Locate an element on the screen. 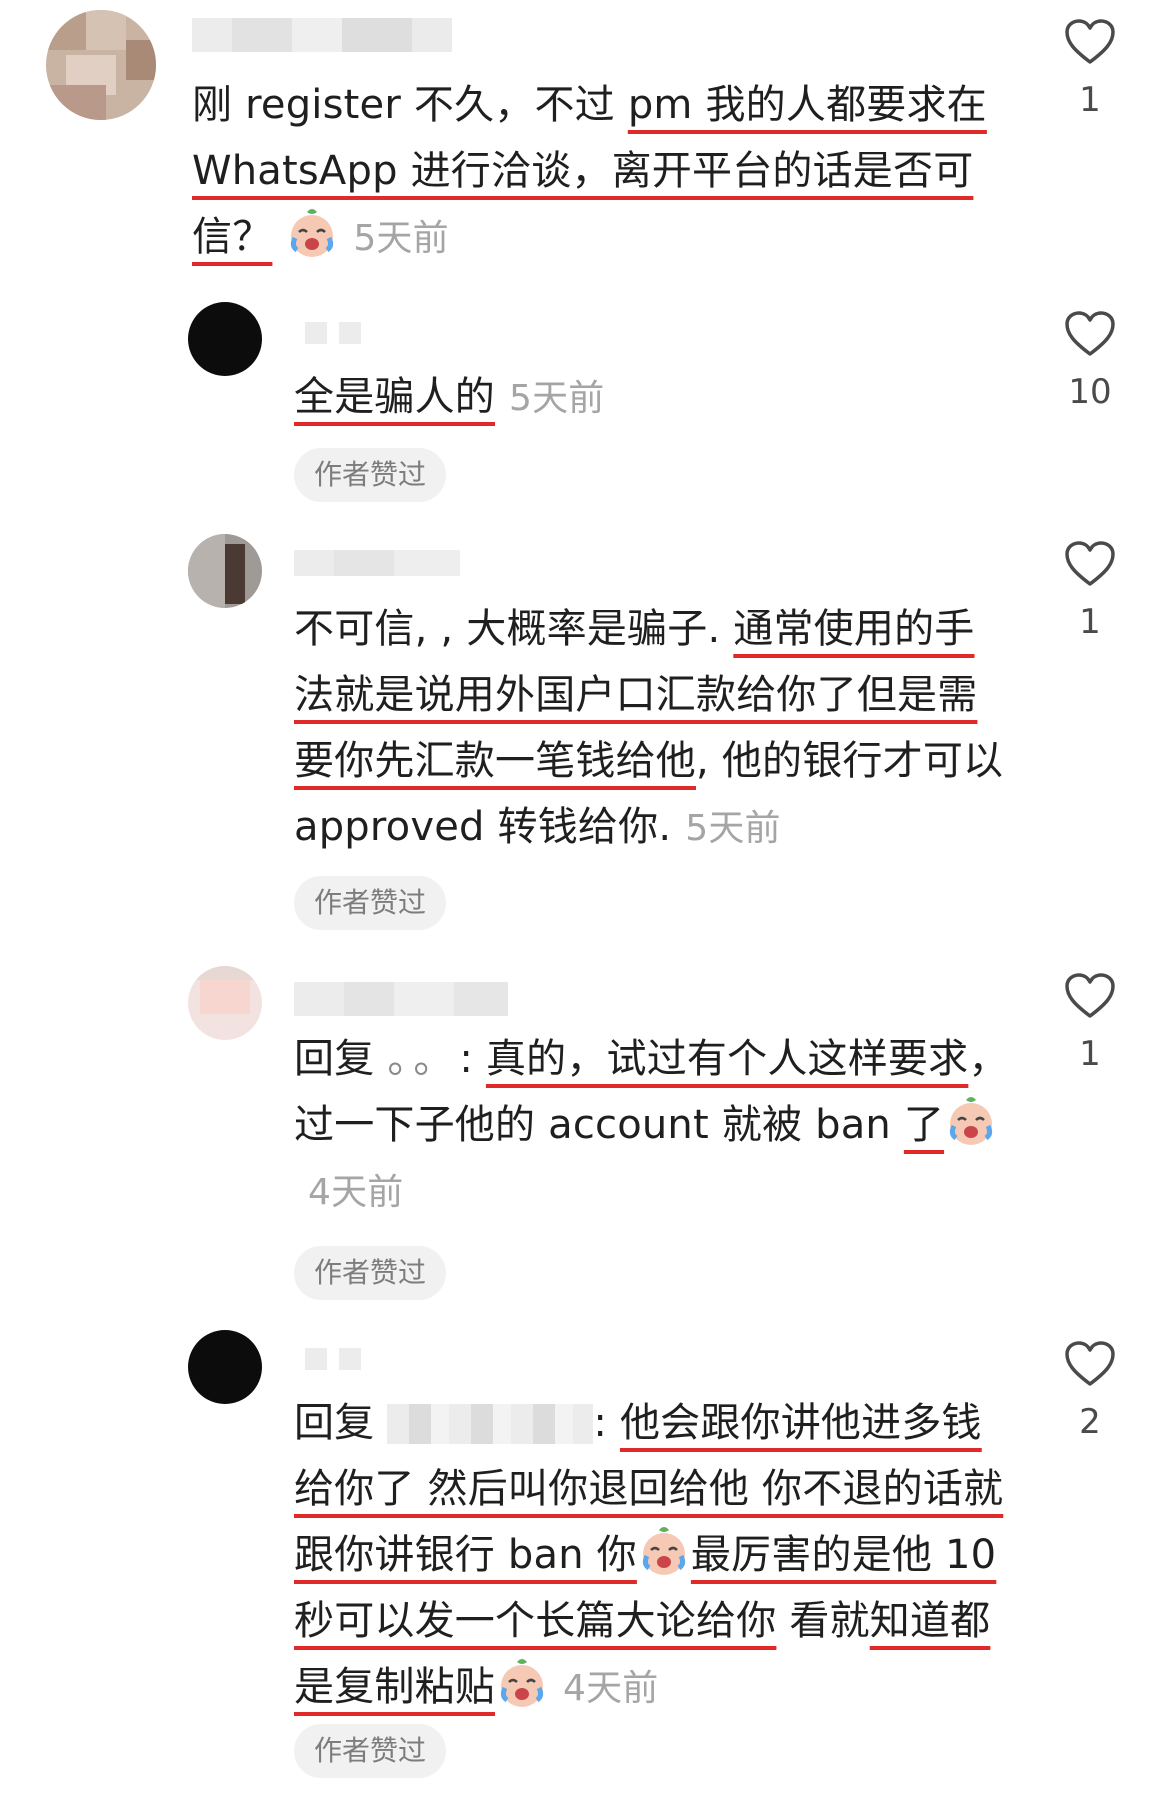 Image resolution: width=1170 pixels, height=1796 pixels. comment-text-segment: WhatsApp 进行洽谈，离开平台的话是否可 is located at coordinates (583, 171).